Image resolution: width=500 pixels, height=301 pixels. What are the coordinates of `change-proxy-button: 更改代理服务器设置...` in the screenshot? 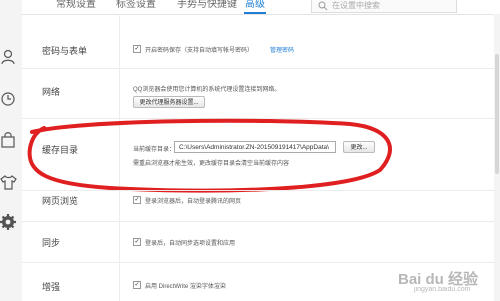 It's located at (169, 102).